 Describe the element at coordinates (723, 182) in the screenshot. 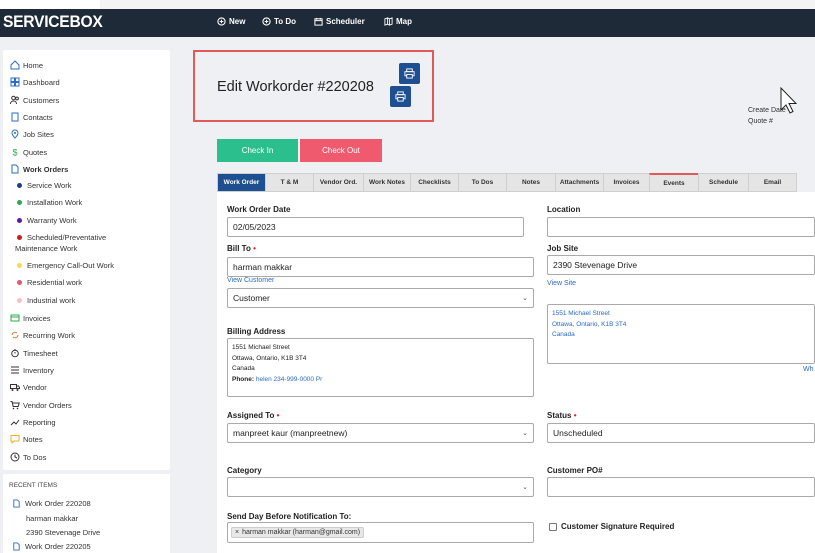

I see `tab-schedule: Schedule` at that location.